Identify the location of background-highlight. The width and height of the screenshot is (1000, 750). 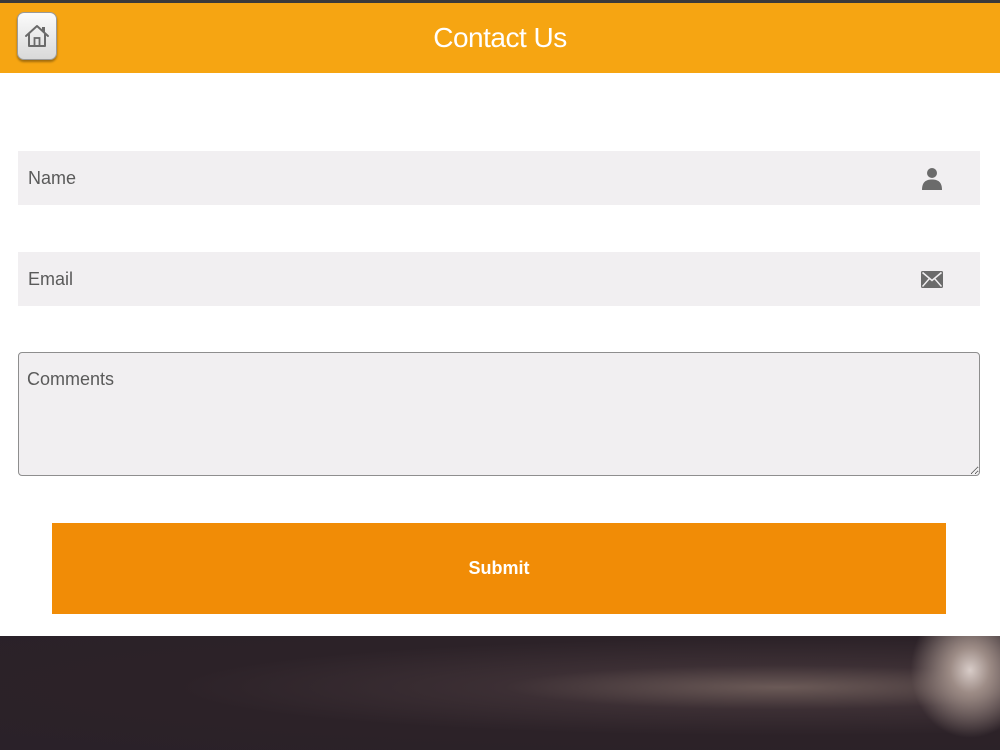
(950, 693).